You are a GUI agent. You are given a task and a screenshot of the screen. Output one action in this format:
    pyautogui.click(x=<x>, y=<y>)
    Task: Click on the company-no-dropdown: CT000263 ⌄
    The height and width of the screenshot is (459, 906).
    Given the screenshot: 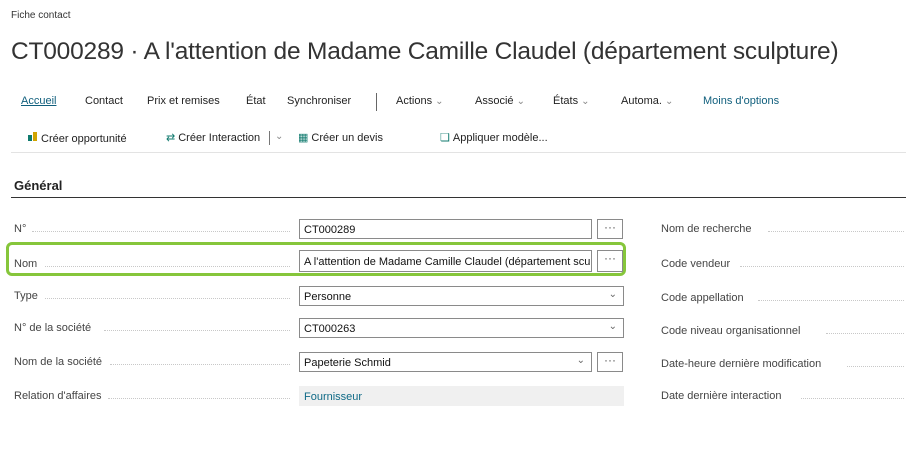 What is the action you would take?
    pyautogui.click(x=461, y=328)
    